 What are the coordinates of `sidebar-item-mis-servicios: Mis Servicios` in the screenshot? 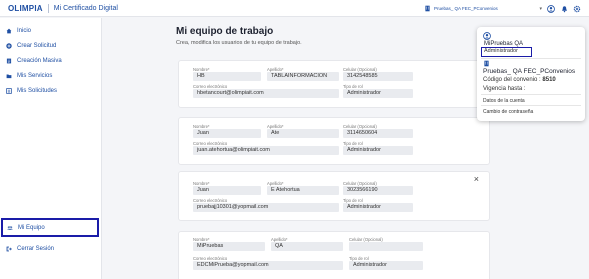 It's located at (50, 75).